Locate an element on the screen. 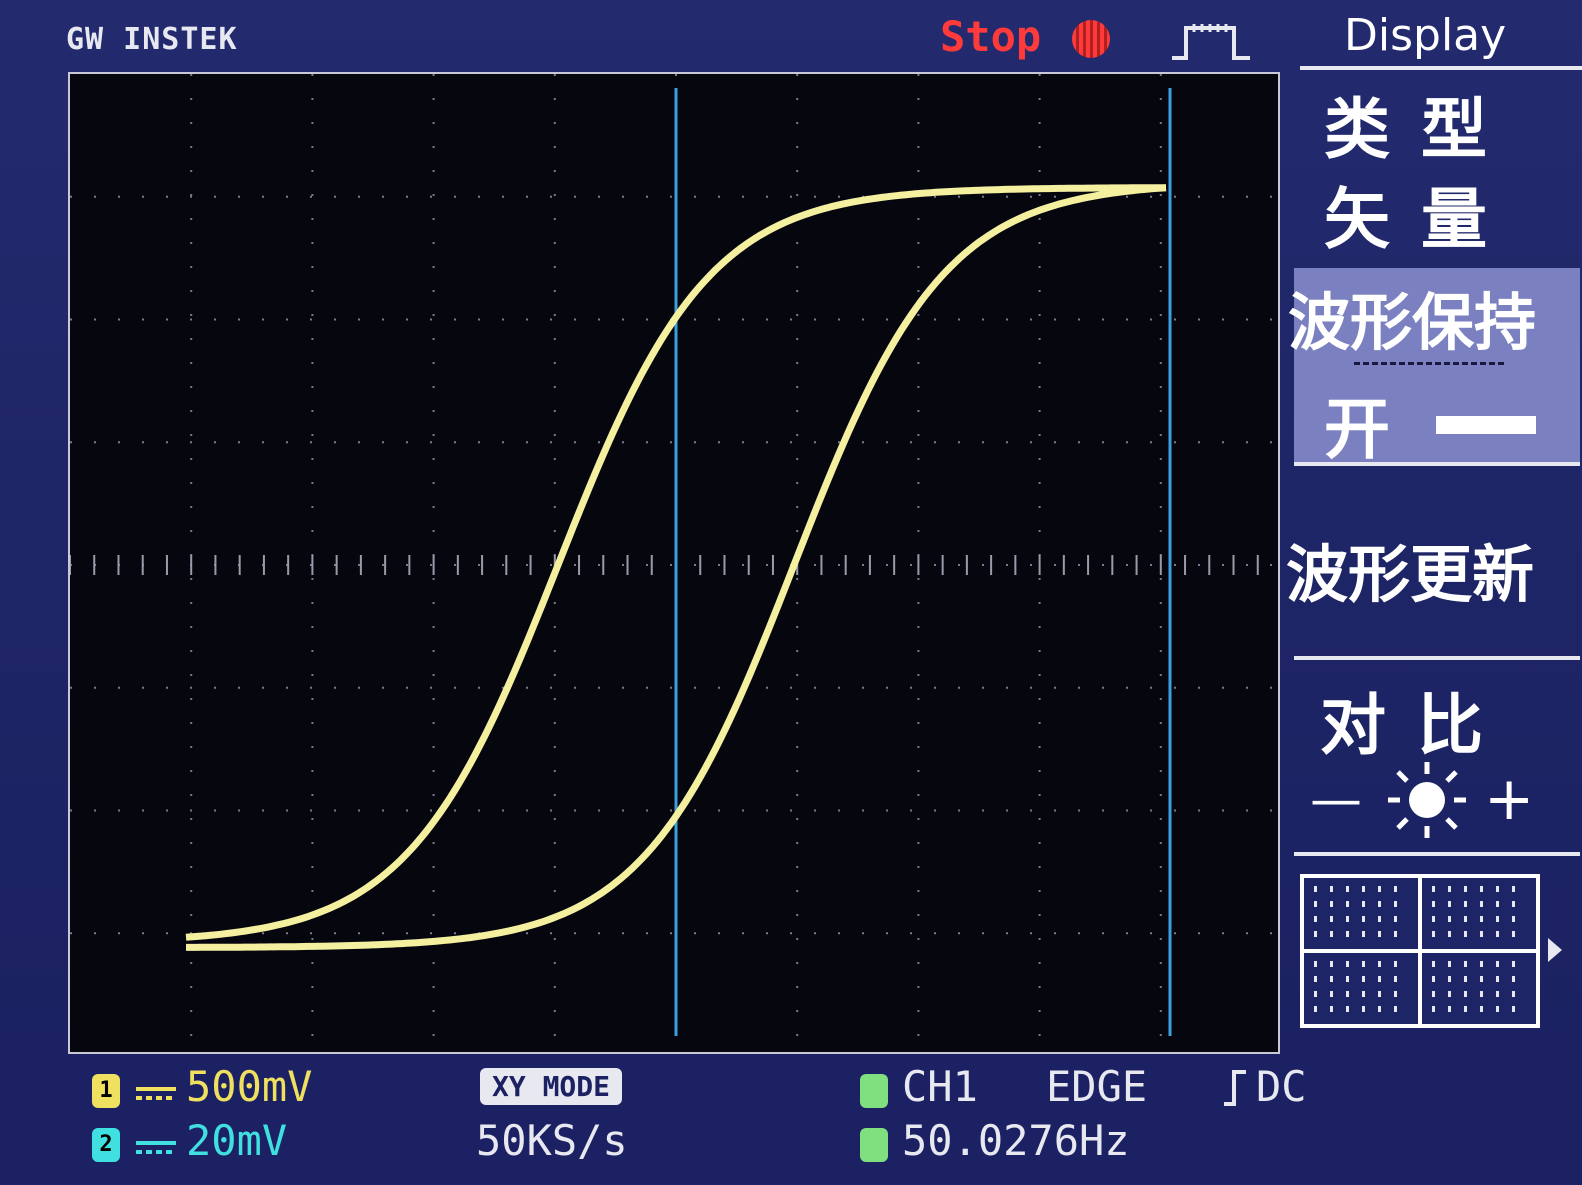  menu-refresh-button: 波形更新 is located at coordinates (1410, 569).